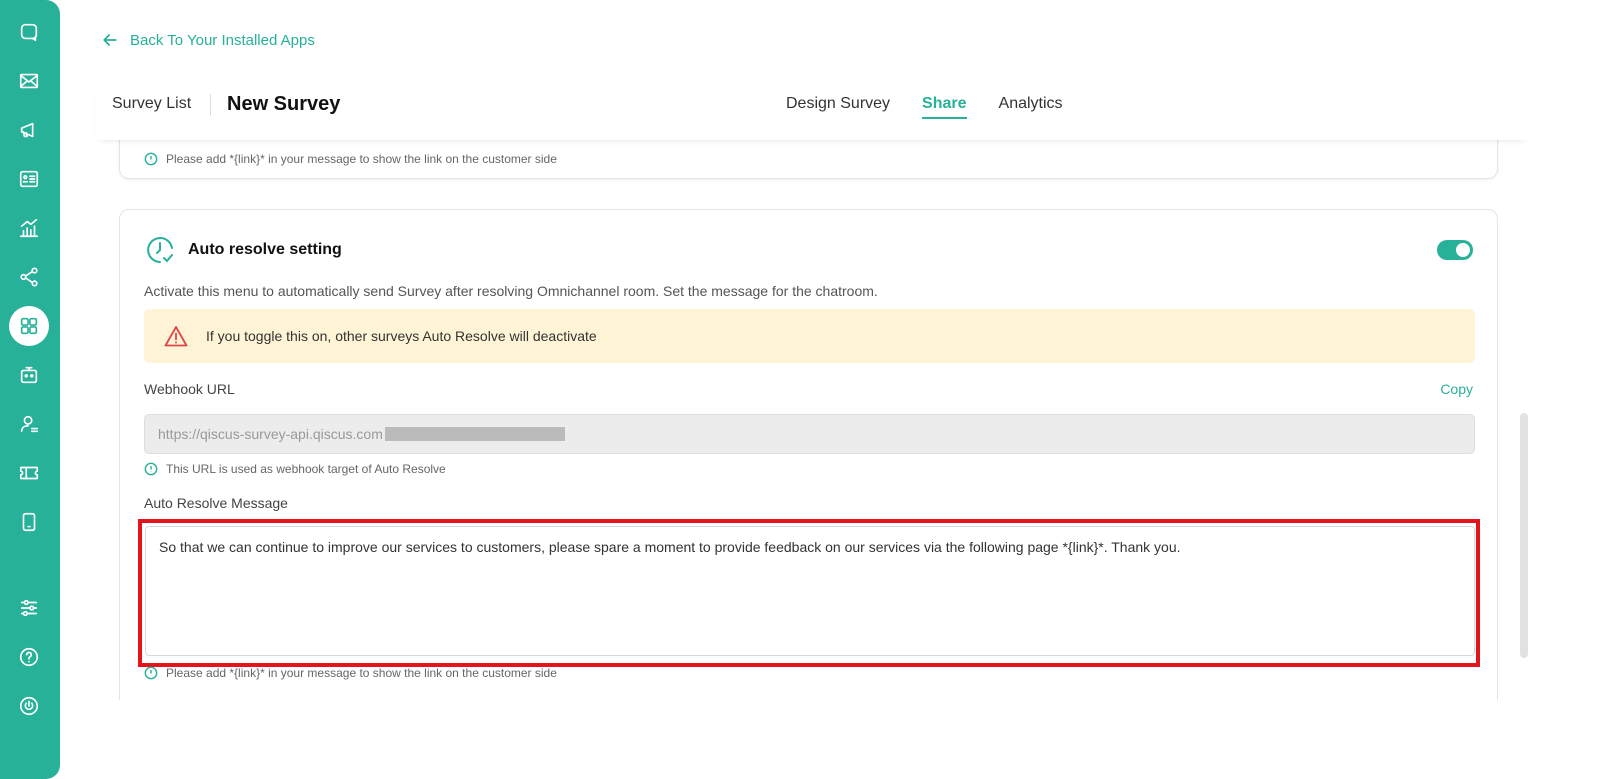 The width and height of the screenshot is (1597, 779). I want to click on tab-design-survey: Design Survey, so click(838, 107).